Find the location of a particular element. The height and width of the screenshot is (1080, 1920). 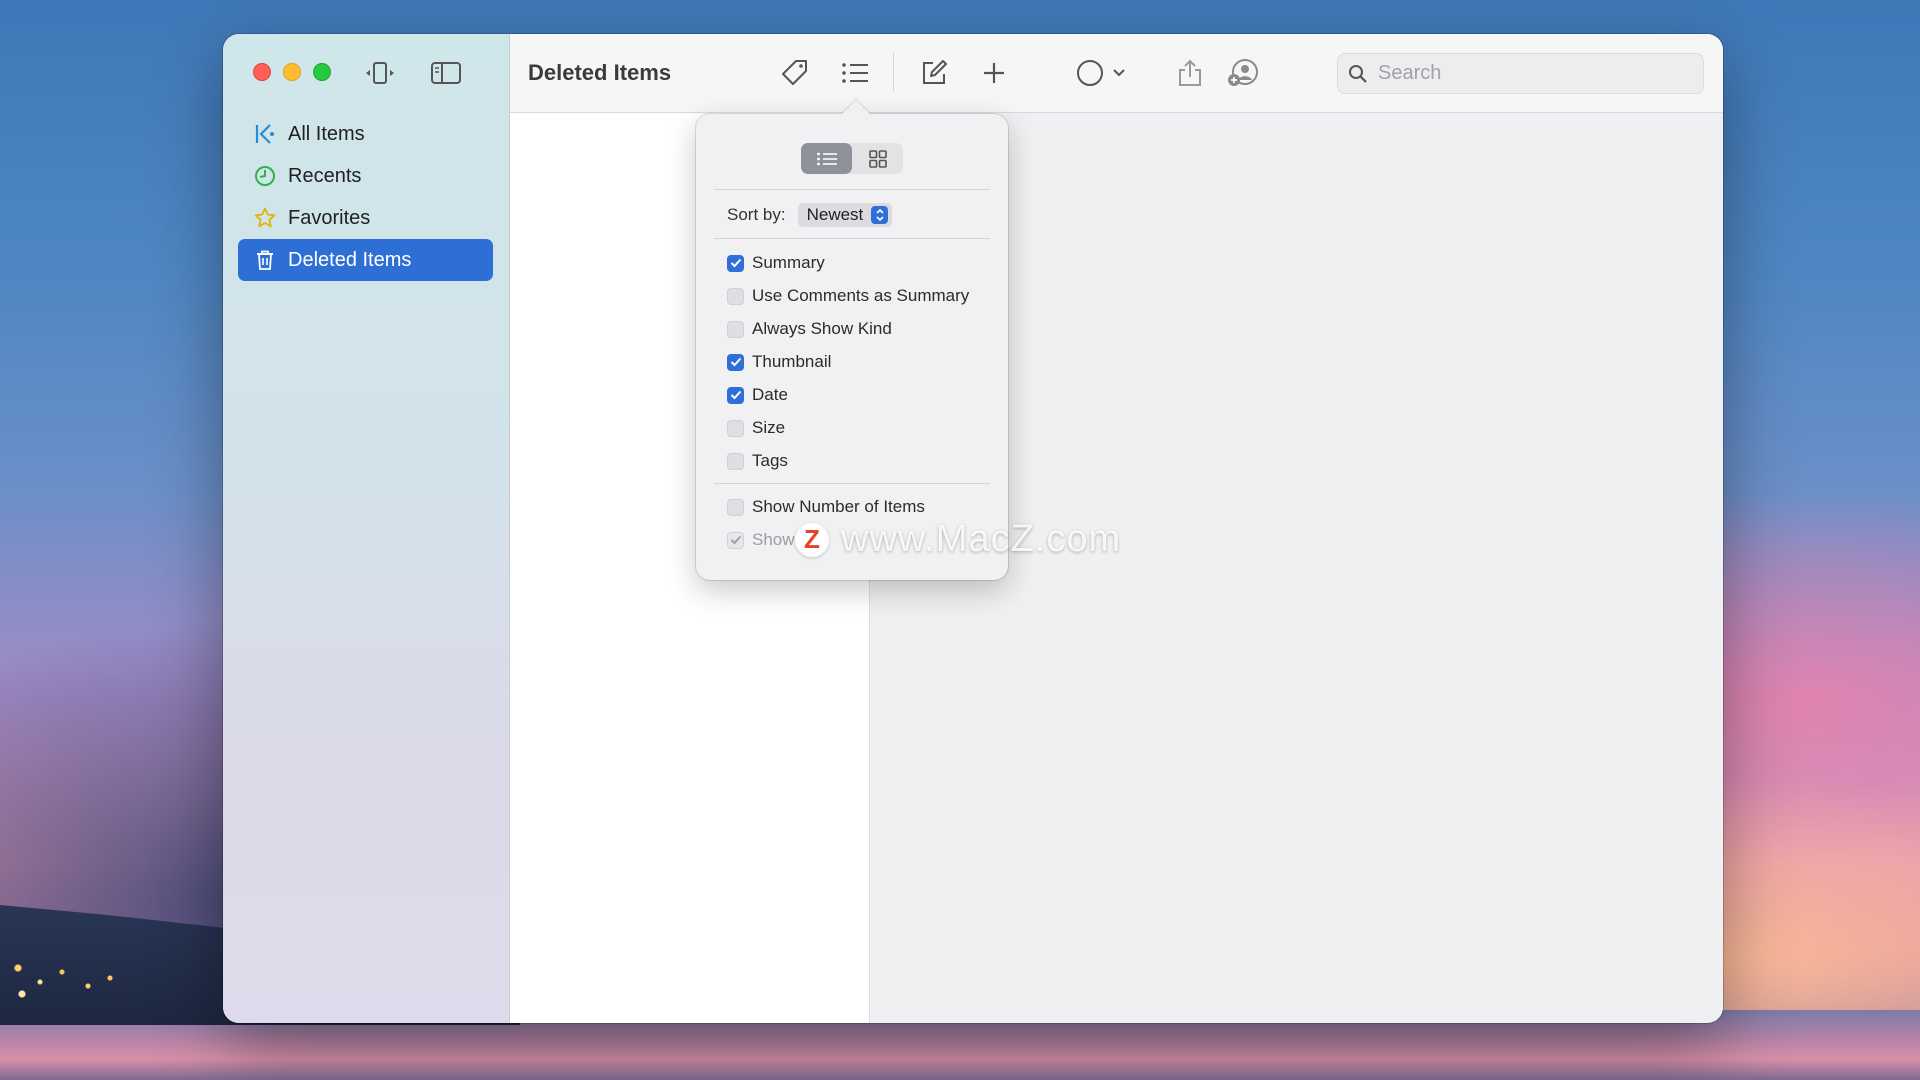

plus-icon is located at coordinates (994, 73).